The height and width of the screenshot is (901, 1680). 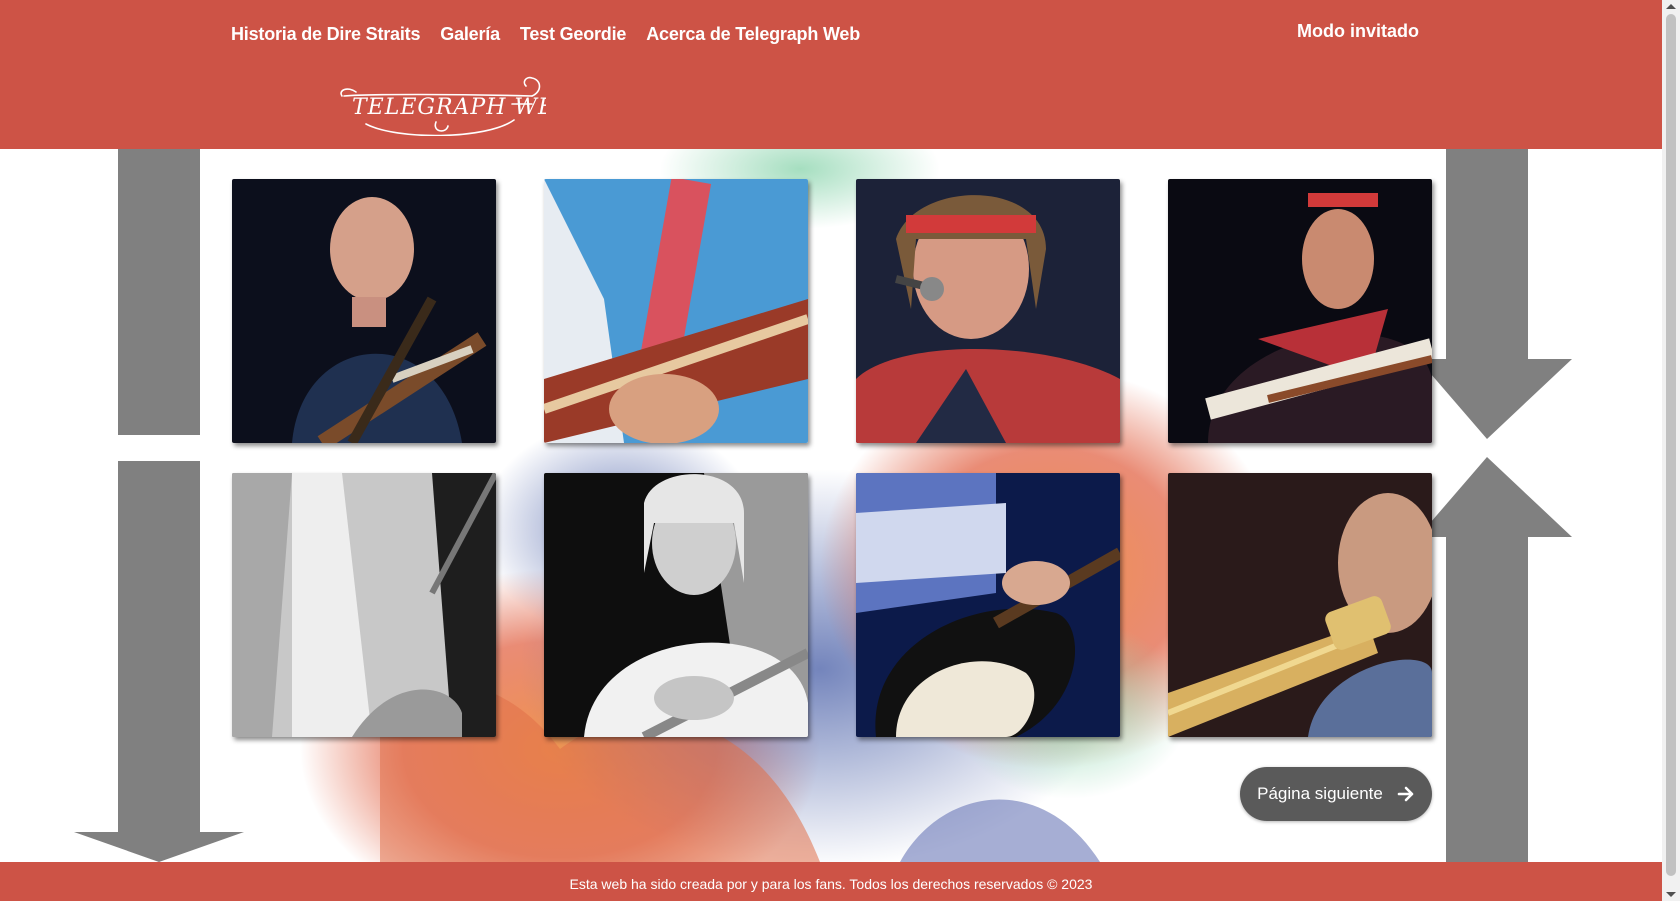 I want to click on page-scrollbar, so click(x=1671, y=450).